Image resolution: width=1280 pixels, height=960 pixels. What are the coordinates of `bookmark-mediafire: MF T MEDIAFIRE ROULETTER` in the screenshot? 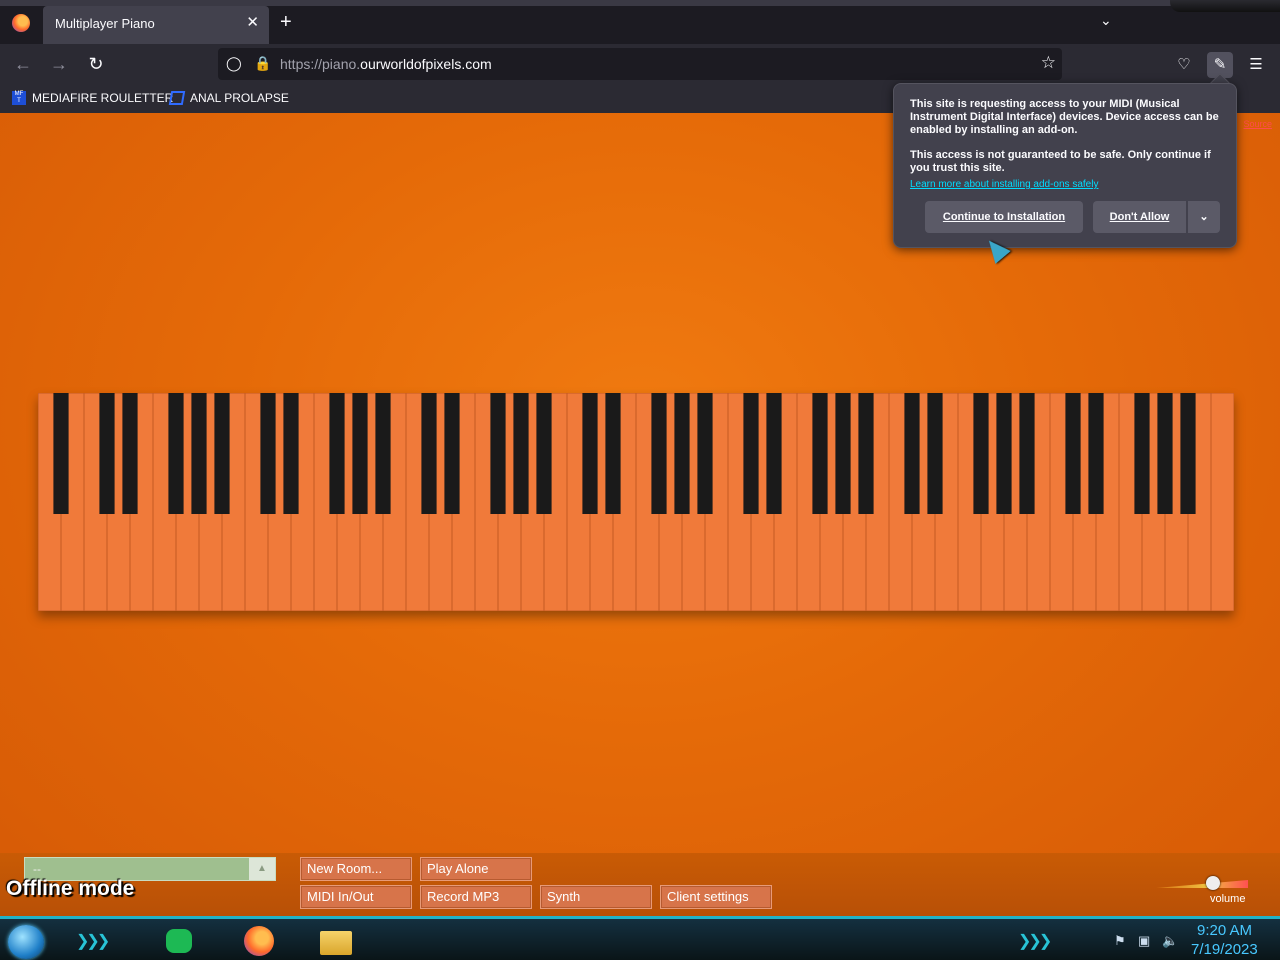 It's located at (92, 98).